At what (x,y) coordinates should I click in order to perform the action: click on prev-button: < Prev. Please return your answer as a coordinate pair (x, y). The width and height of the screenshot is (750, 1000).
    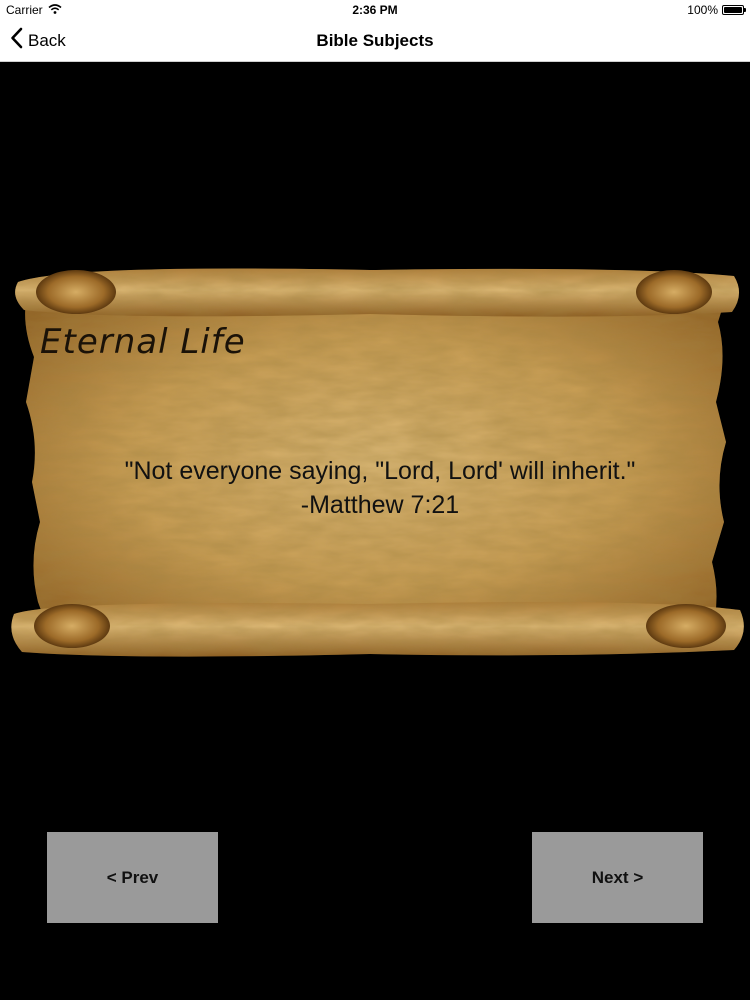
    Looking at the image, I should click on (132, 877).